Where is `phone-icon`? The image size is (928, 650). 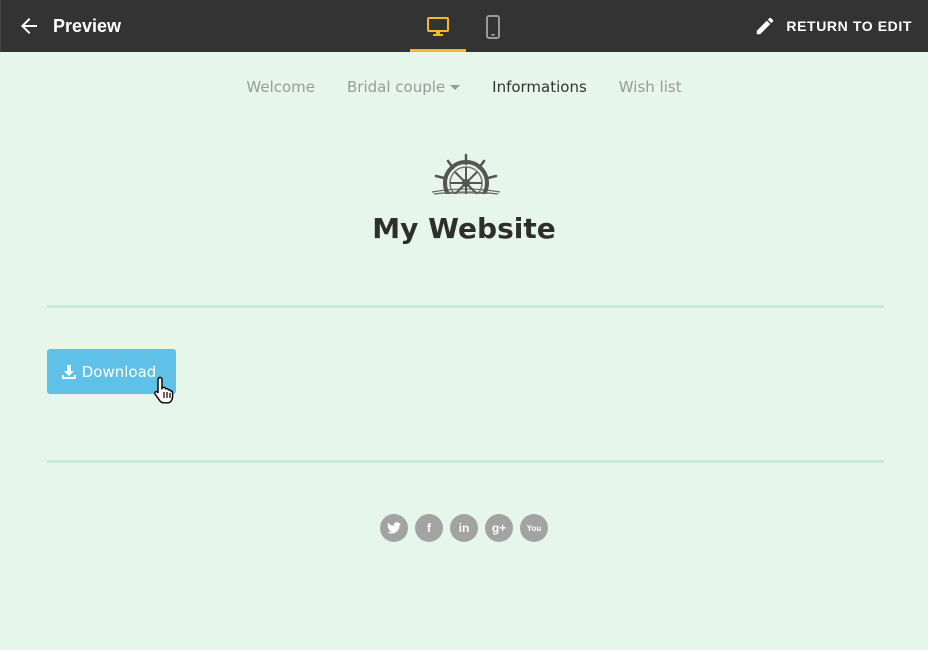 phone-icon is located at coordinates (493, 27).